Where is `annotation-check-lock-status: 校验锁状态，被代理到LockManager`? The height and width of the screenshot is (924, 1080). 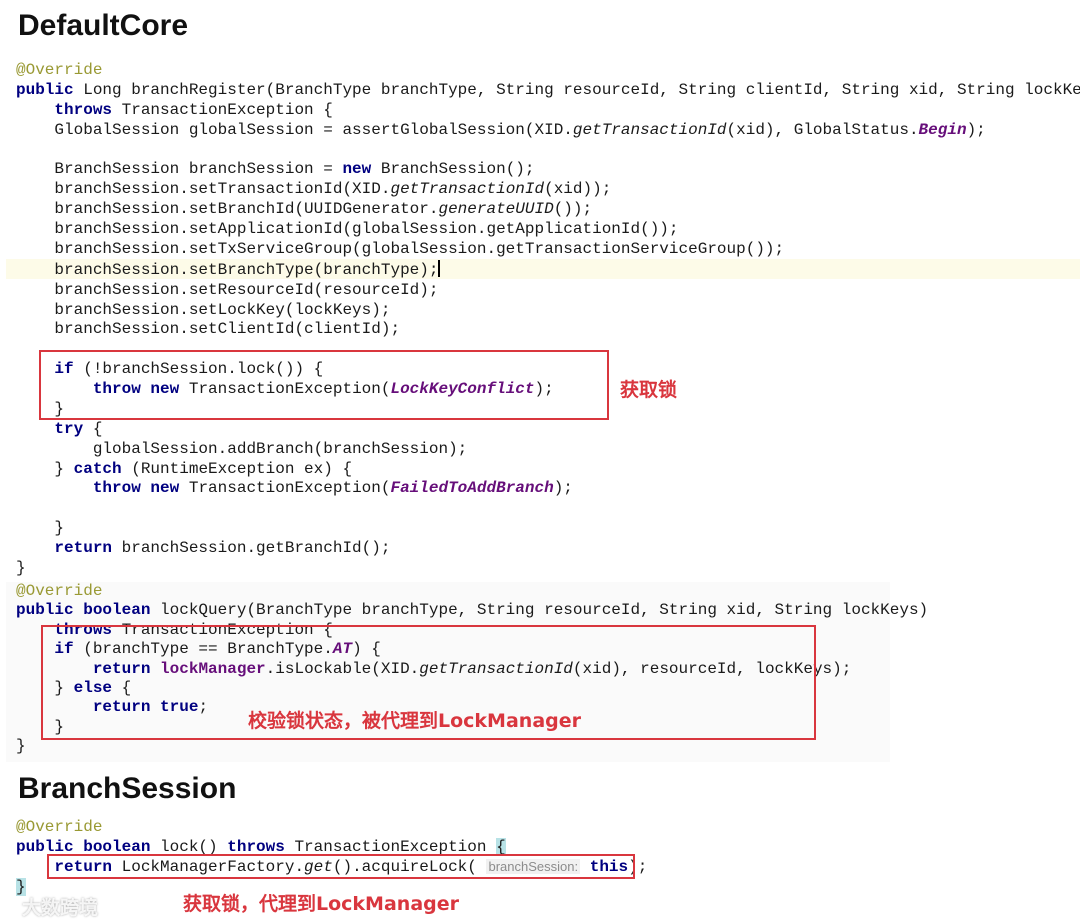 annotation-check-lock-status: 校验锁状态，被代理到LockManager is located at coordinates (414, 721).